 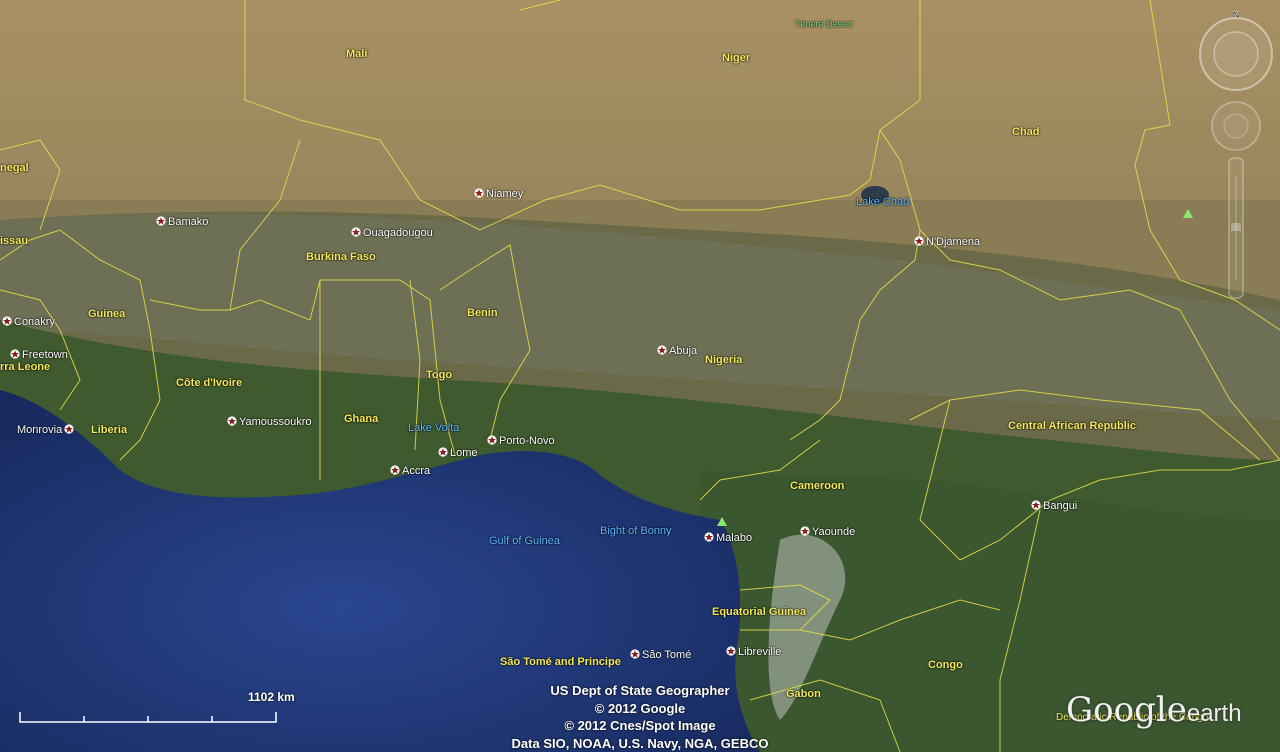 What do you see at coordinates (1060, 506) in the screenshot?
I see `city-name: Bangui` at bounding box center [1060, 506].